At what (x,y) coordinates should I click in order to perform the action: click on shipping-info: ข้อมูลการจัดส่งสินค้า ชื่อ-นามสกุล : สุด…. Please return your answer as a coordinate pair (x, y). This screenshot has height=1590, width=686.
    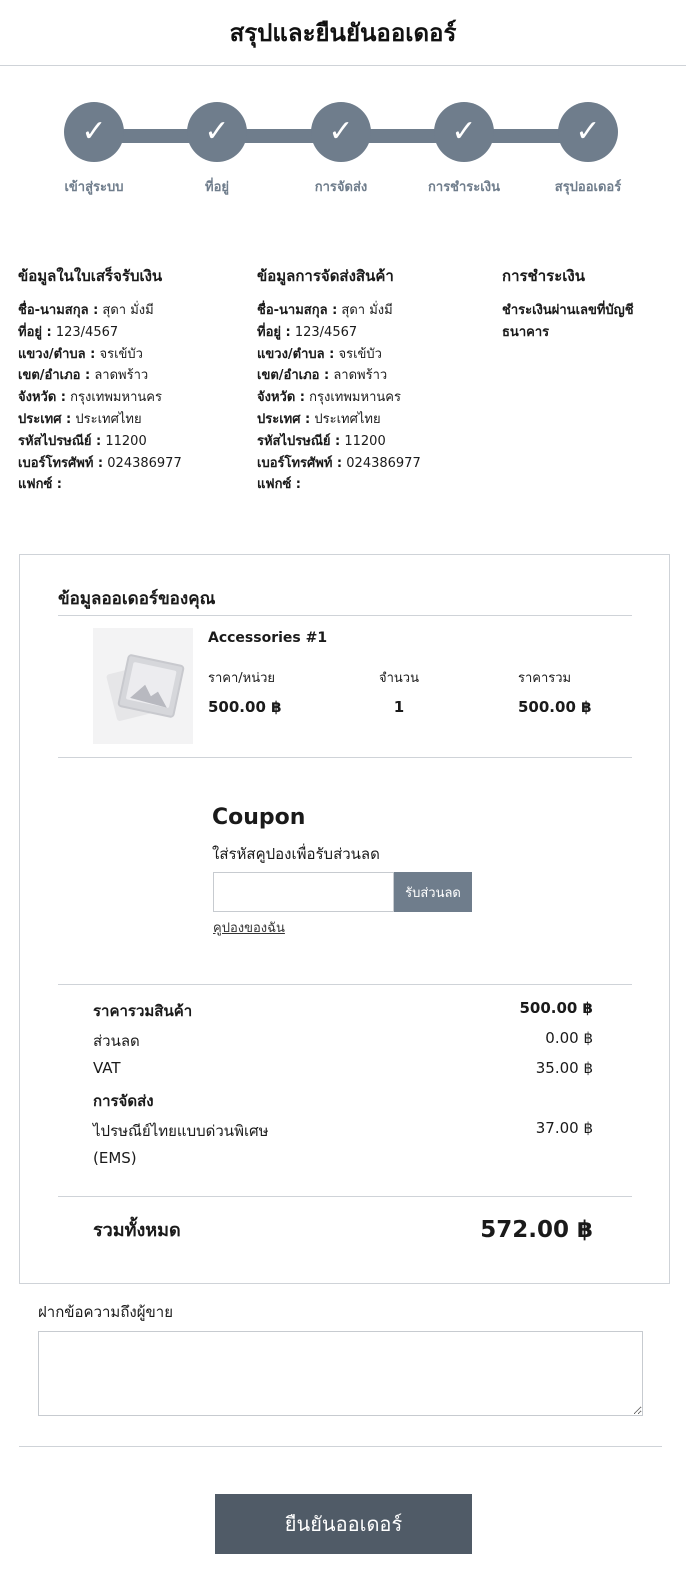
    Looking at the image, I should click on (372, 381).